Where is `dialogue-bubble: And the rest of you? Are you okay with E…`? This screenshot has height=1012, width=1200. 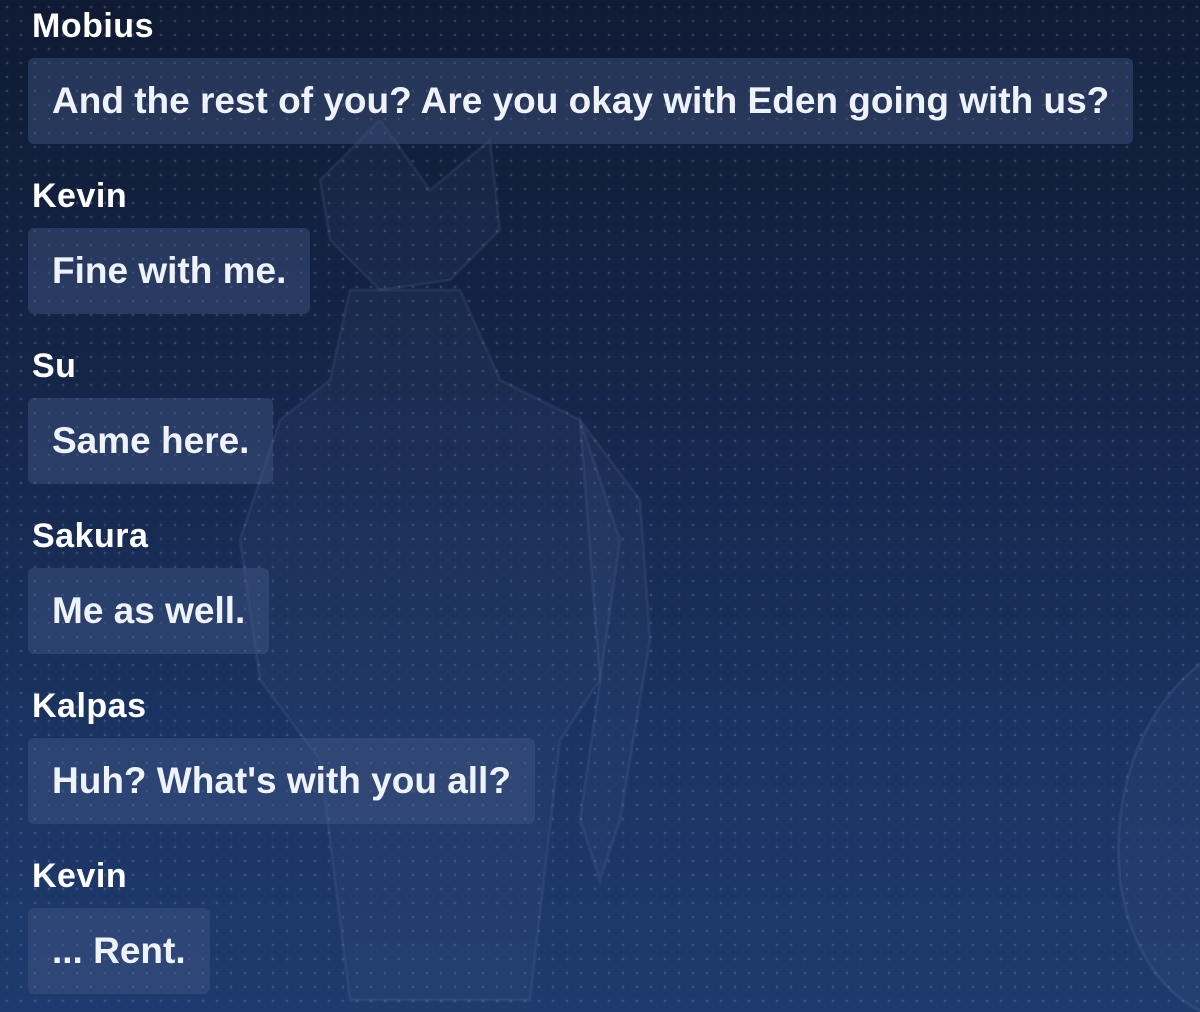
dialogue-bubble: And the rest of you? Are you okay with E… is located at coordinates (581, 101).